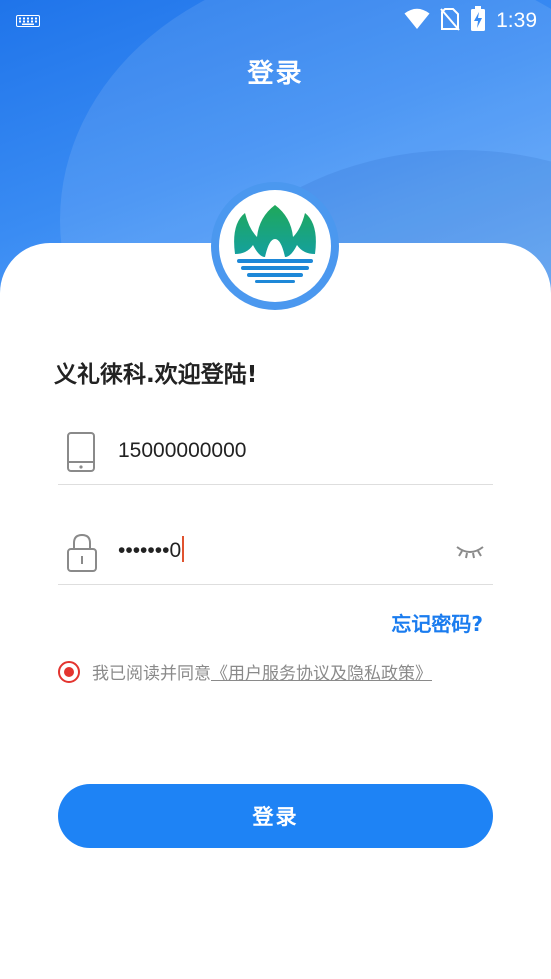  Describe the element at coordinates (82, 554) in the screenshot. I see `lock-icon` at that location.